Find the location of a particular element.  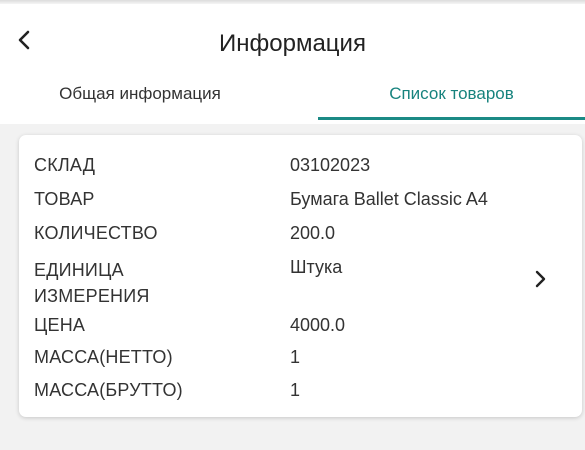

field-label: КОЛИЧЕСТВО is located at coordinates (96, 233).